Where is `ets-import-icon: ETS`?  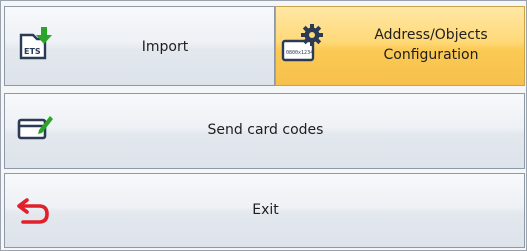
ets-import-icon: ETS is located at coordinates (35, 45).